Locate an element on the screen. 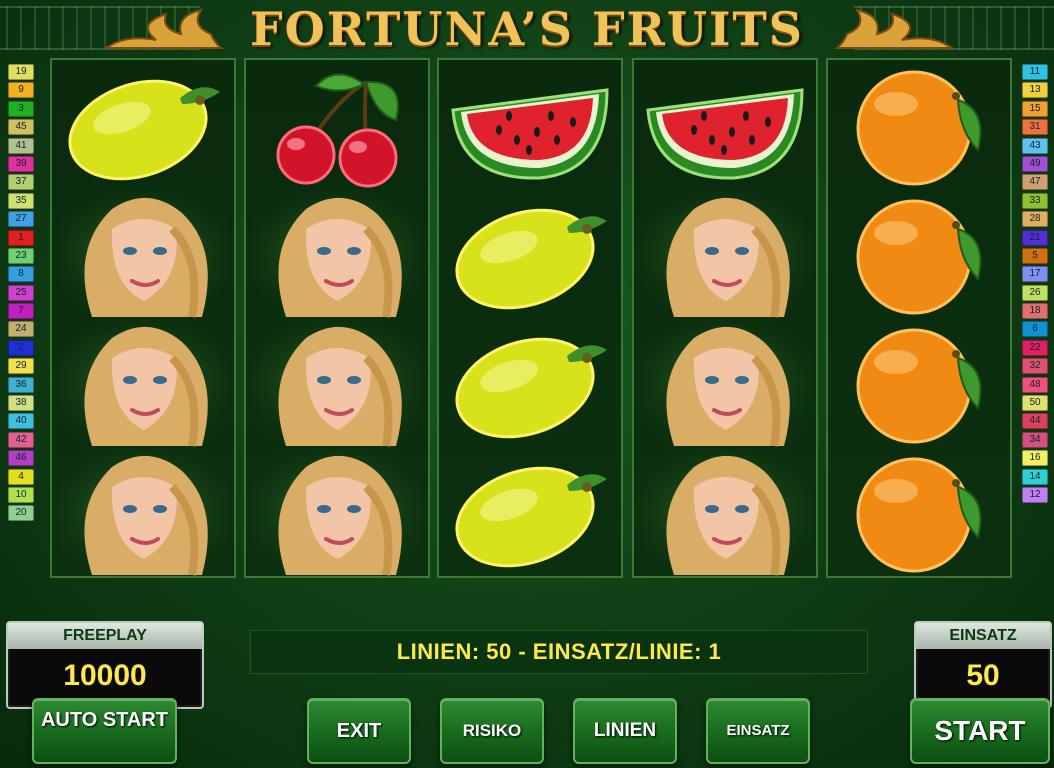  payline-number-right-21: 21 is located at coordinates (1035, 237).